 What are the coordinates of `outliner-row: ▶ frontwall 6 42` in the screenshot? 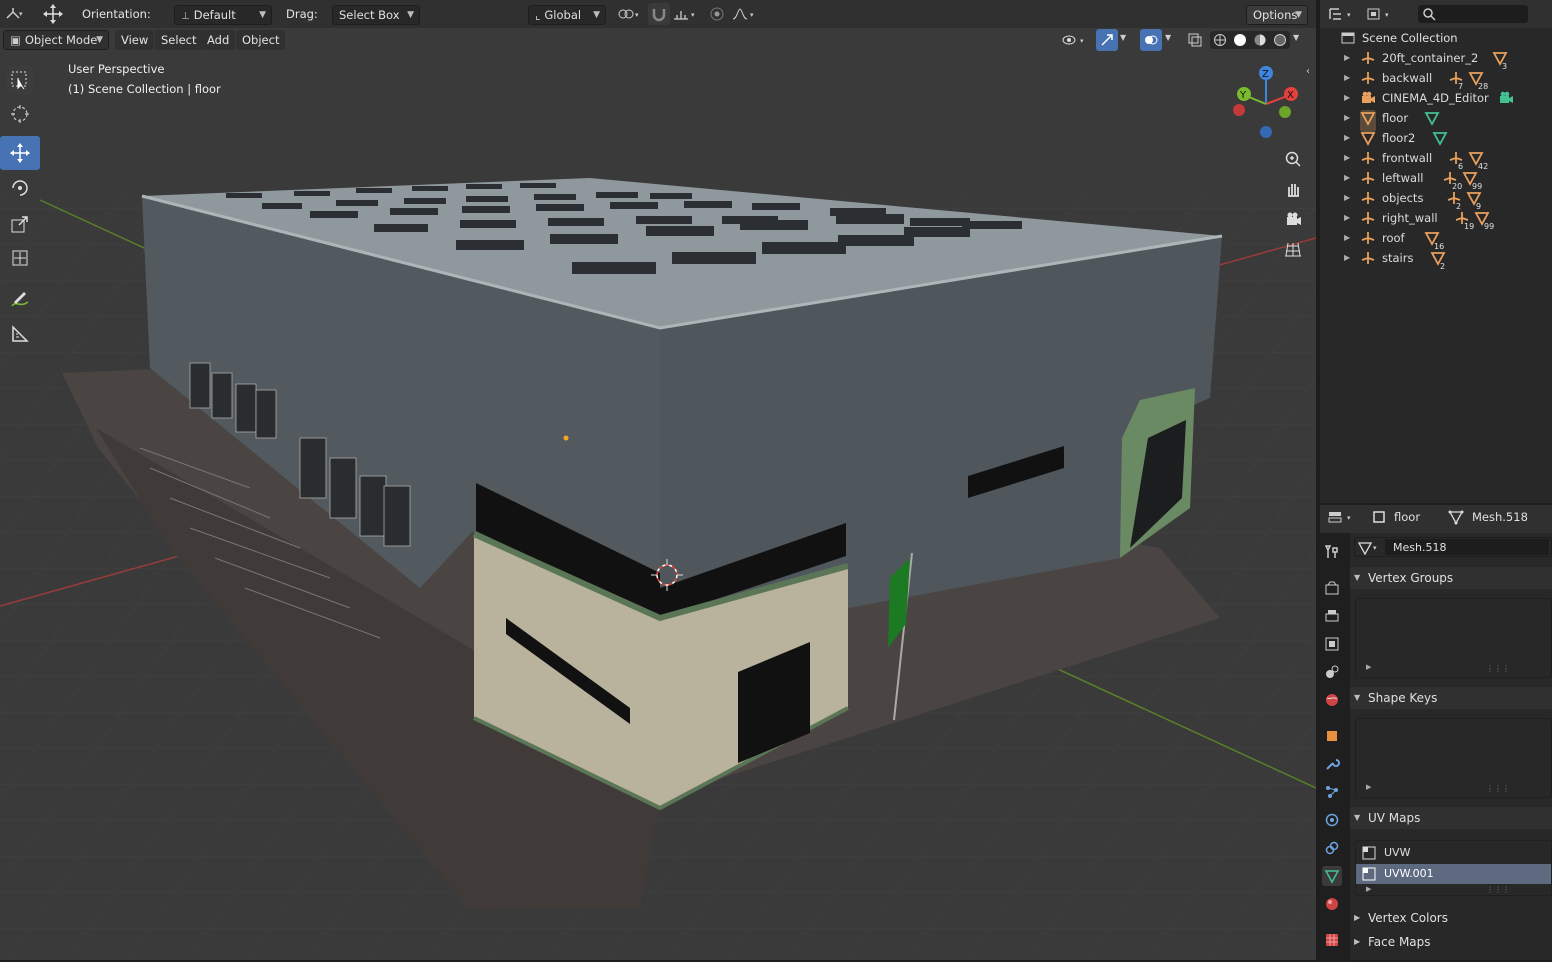 It's located at (1436, 159).